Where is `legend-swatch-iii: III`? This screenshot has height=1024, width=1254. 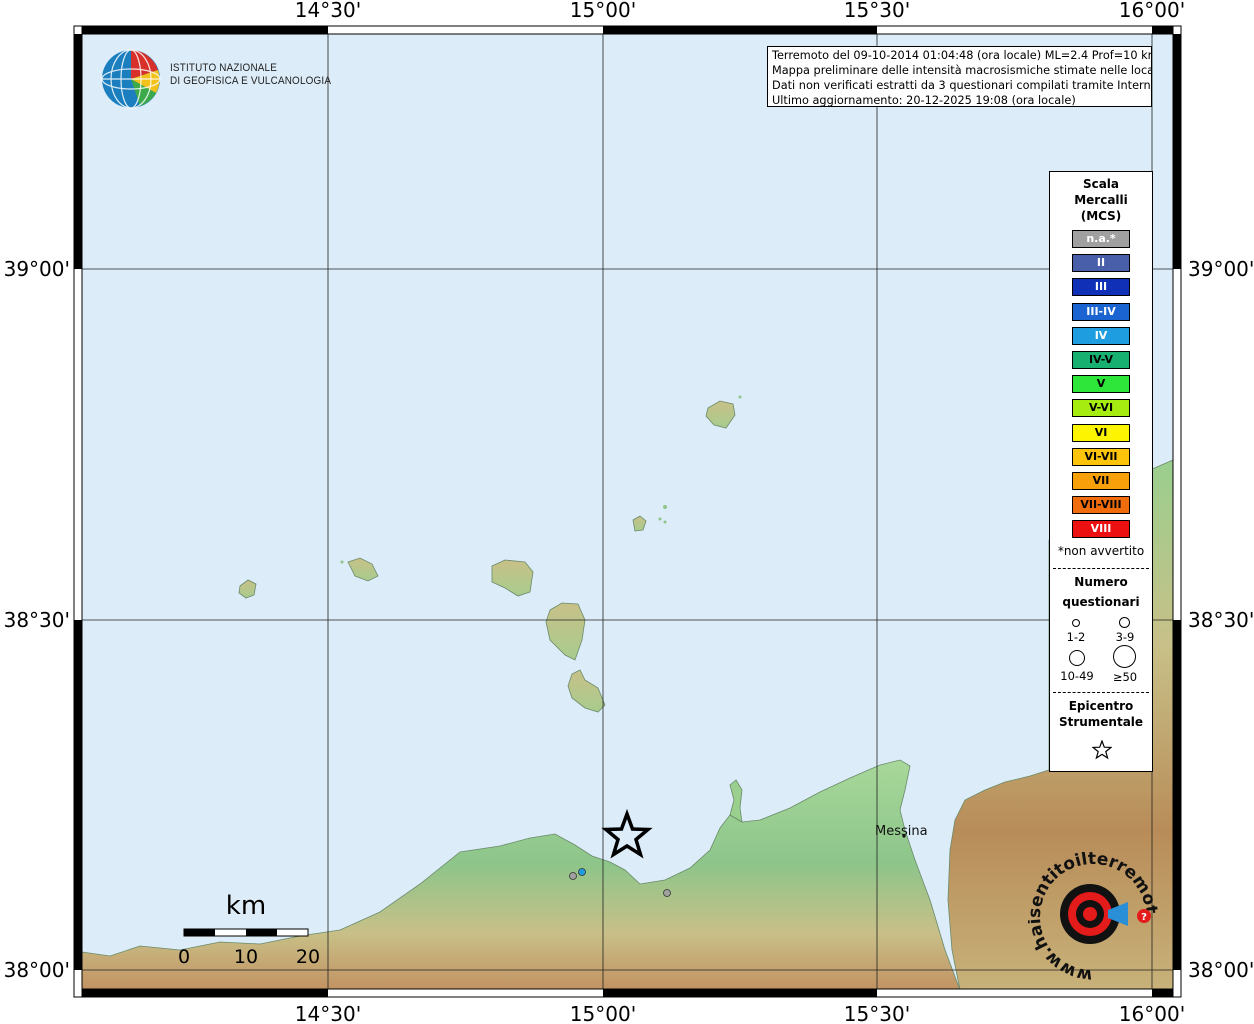 legend-swatch-iii: III is located at coordinates (1101, 287).